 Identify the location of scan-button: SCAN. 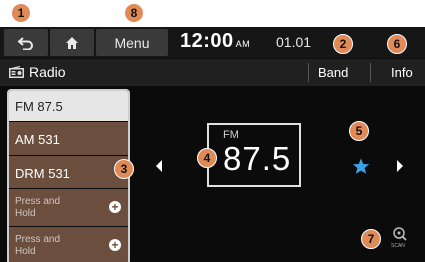
(400, 240).